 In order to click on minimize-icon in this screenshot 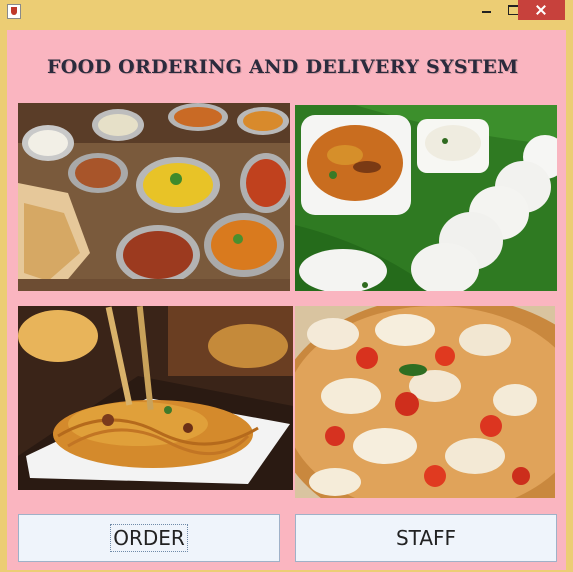, I will do `click(487, 10)`.